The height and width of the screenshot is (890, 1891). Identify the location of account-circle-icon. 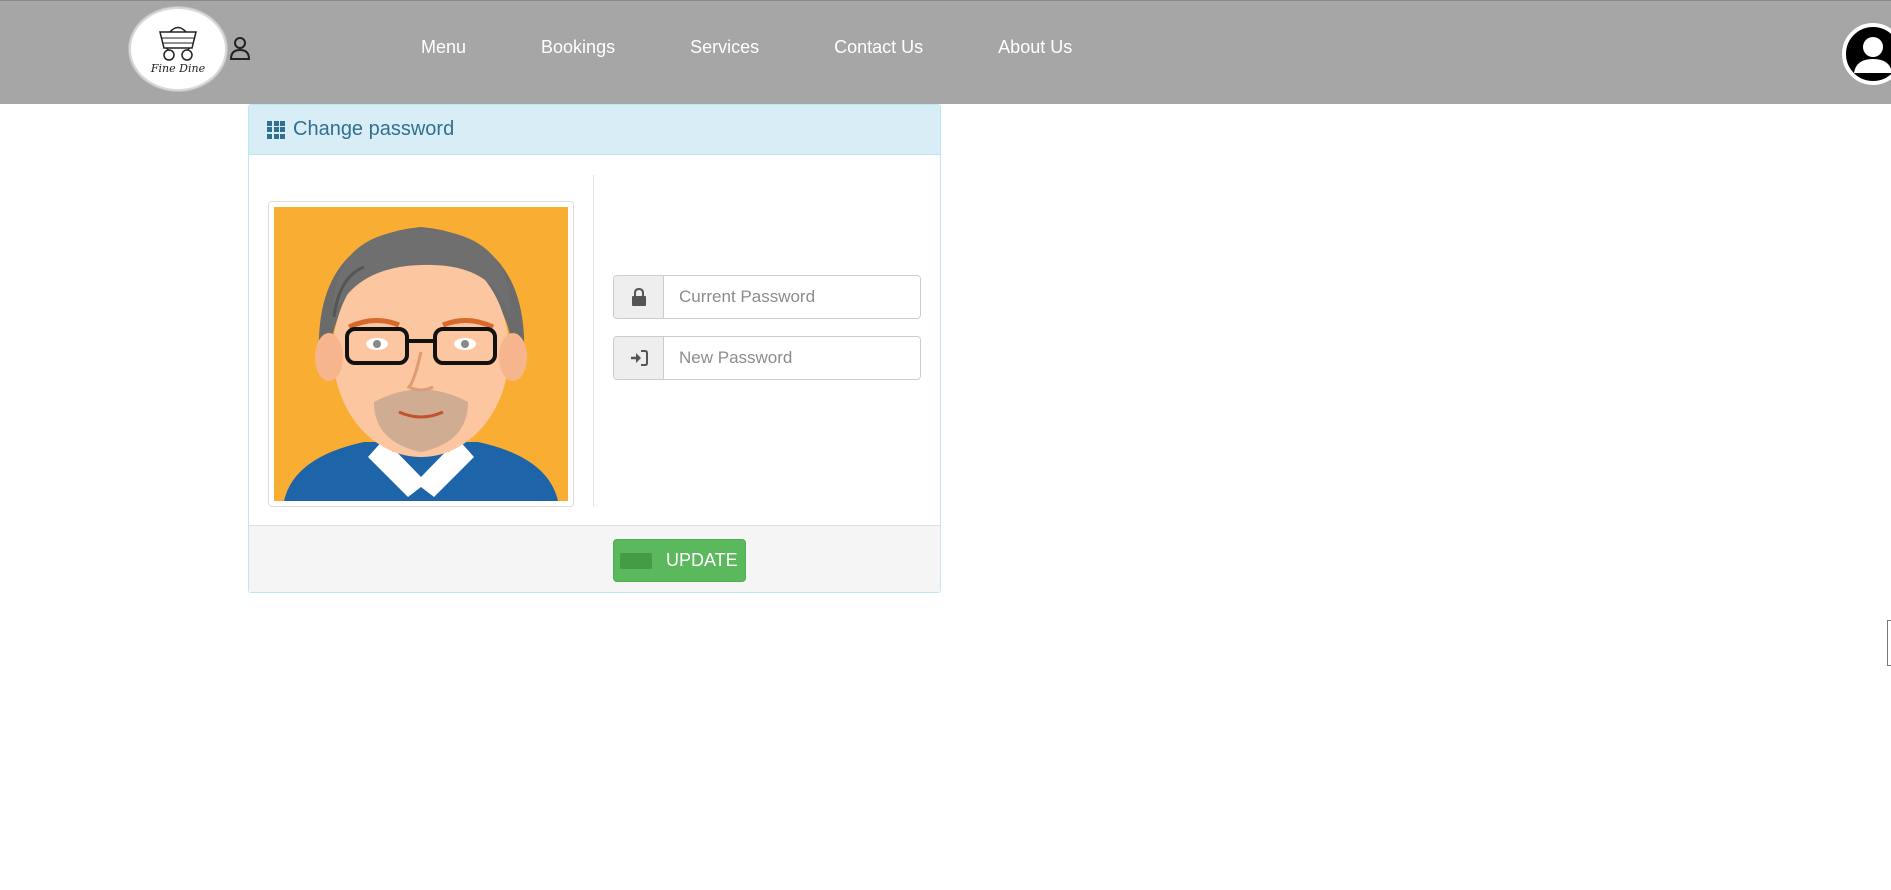
(1872, 55).